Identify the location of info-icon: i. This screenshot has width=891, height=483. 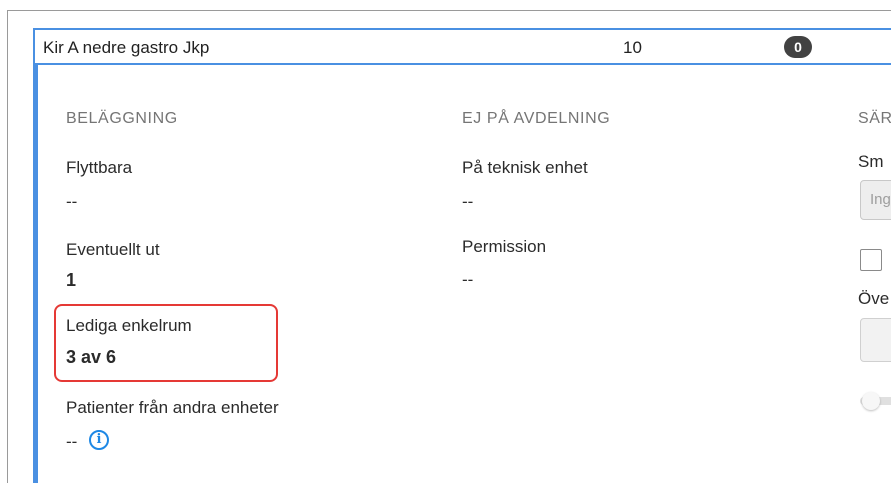
(99, 440).